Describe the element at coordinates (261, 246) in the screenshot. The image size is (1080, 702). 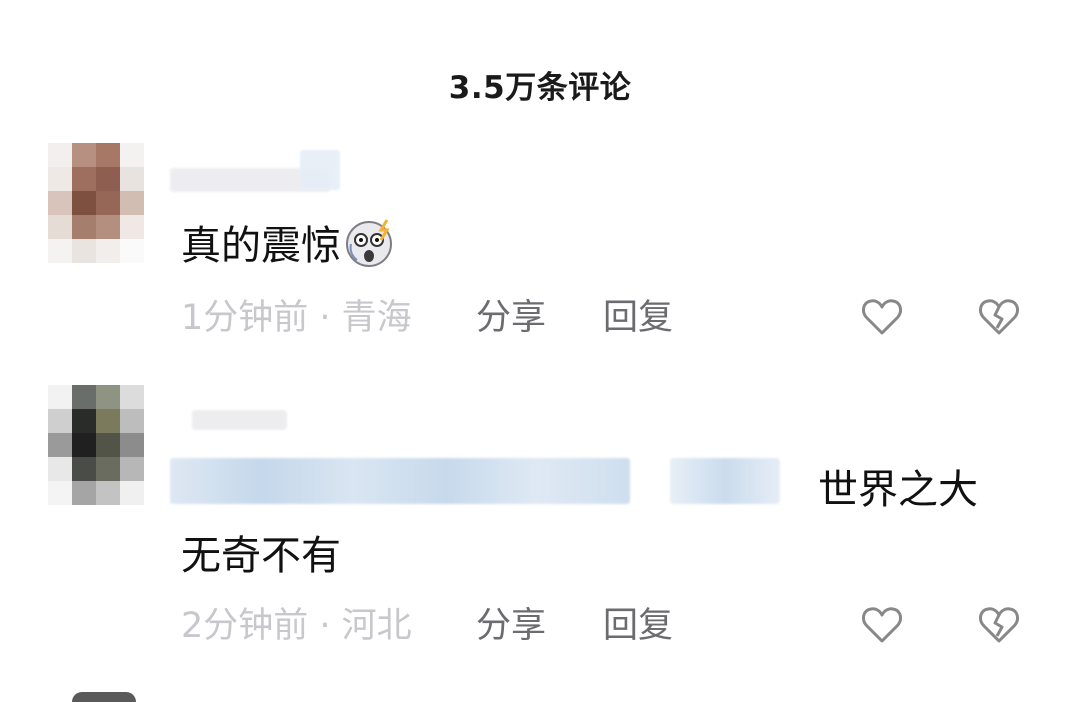
I see `comment-text-content: 真的震惊` at that location.